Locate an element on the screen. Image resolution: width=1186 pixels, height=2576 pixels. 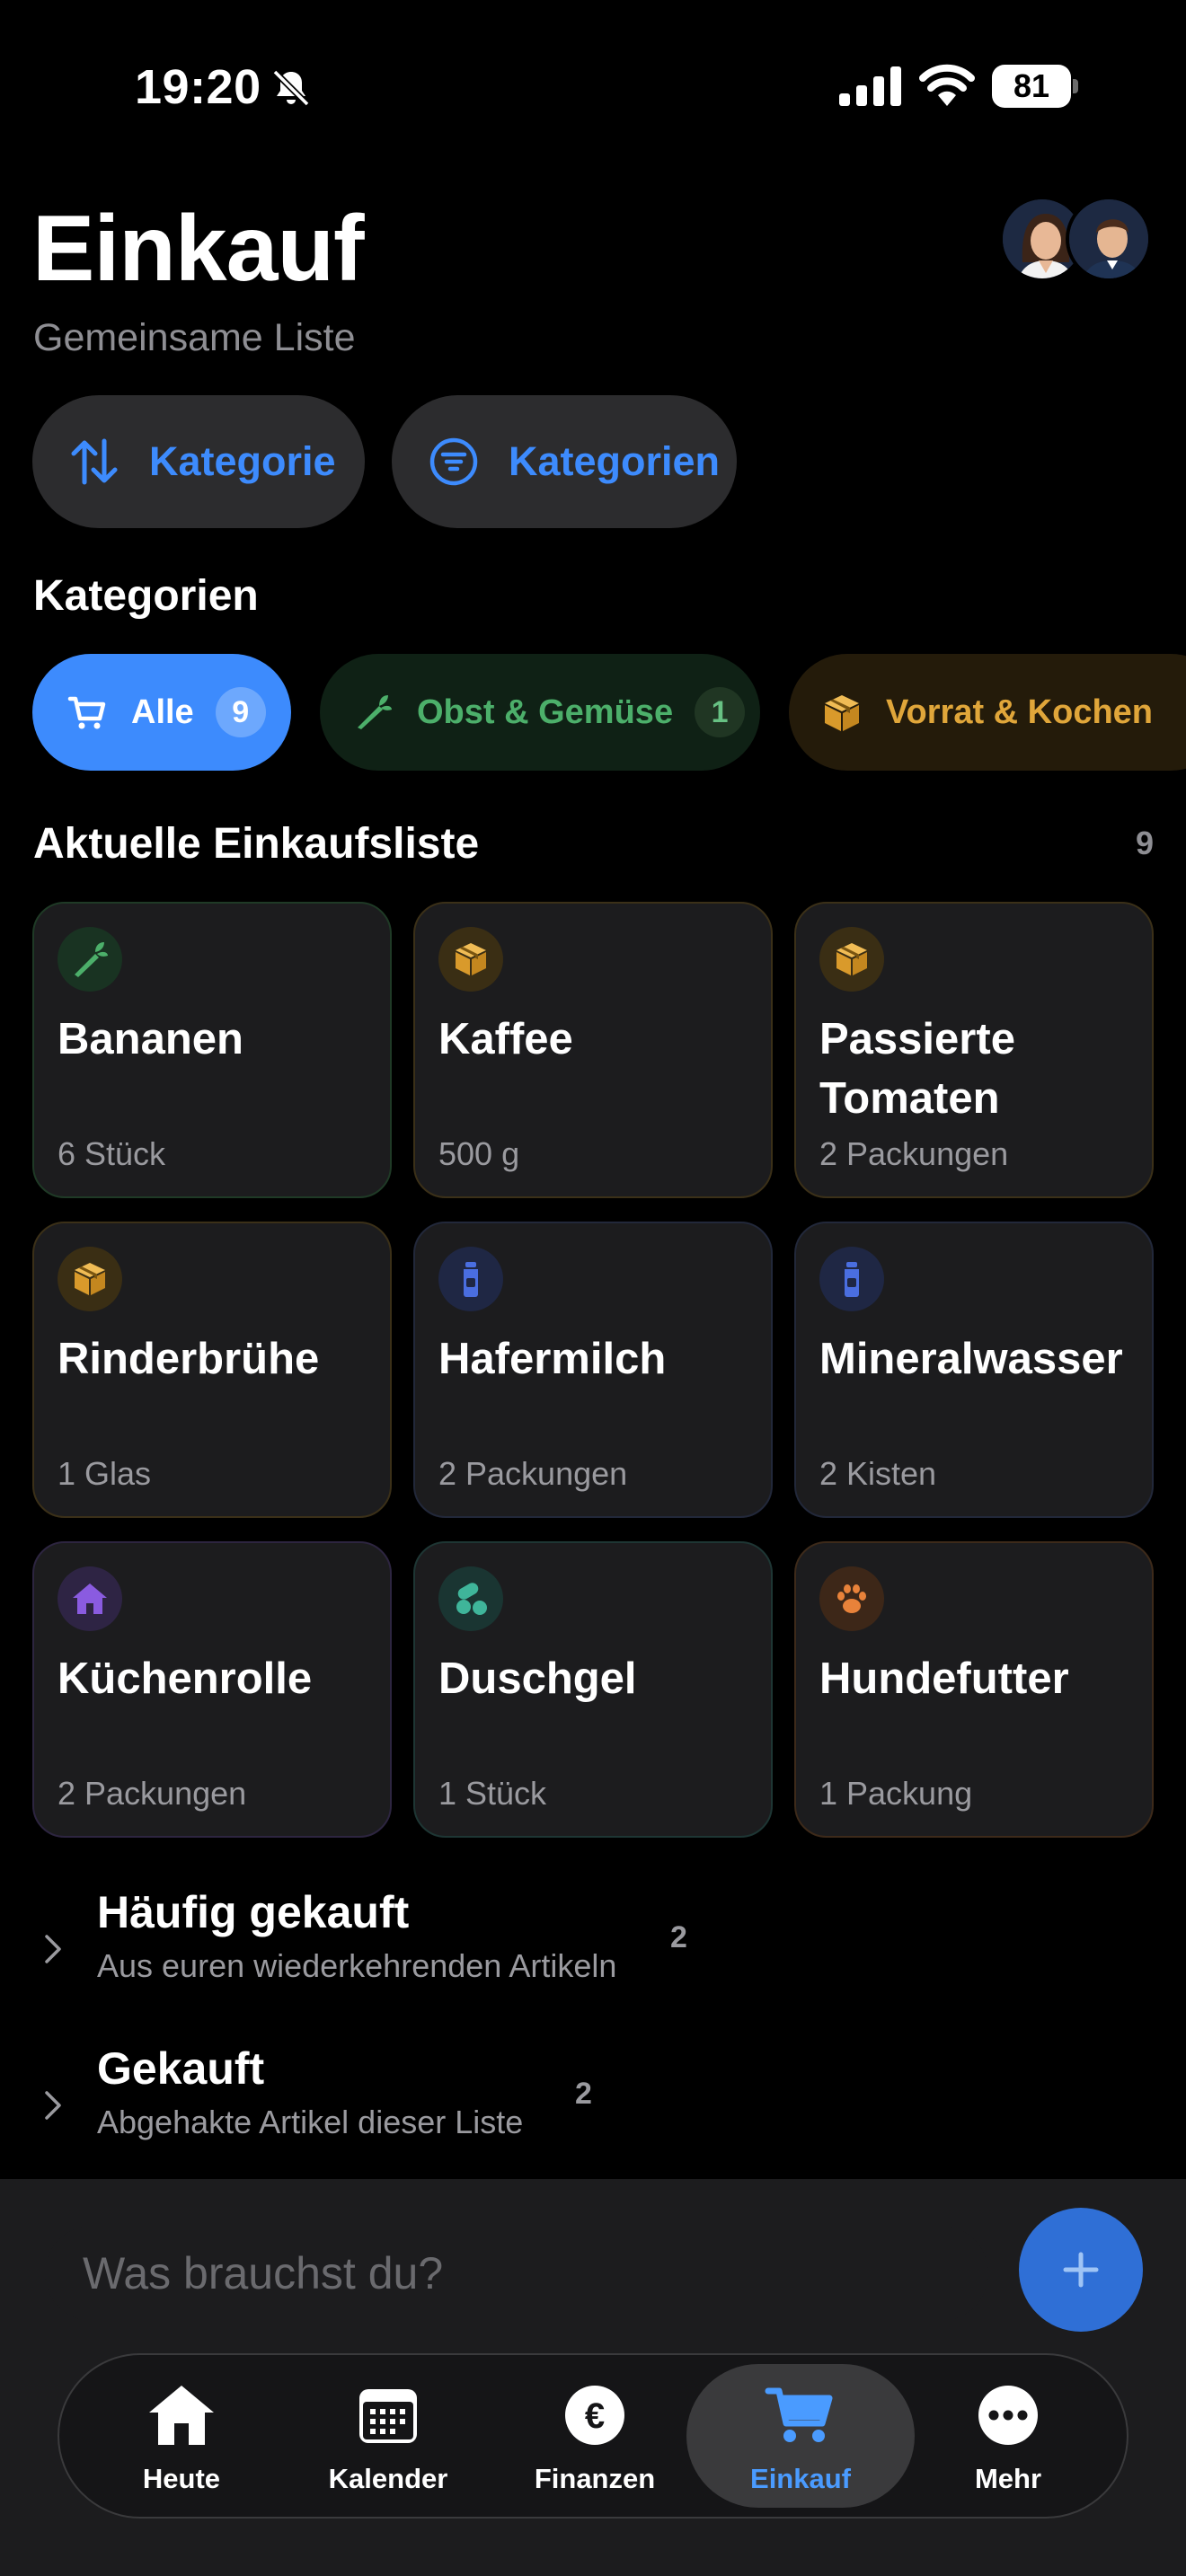
category-chip-pantry: Vorrat & Kochen is located at coordinates (987, 712).